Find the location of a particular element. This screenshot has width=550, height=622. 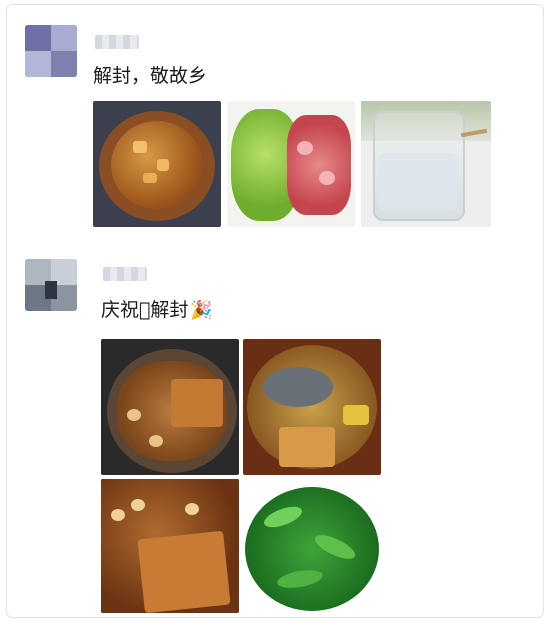

post-text: 庆祝􀀀解封 🎉 is located at coordinates (157, 308).